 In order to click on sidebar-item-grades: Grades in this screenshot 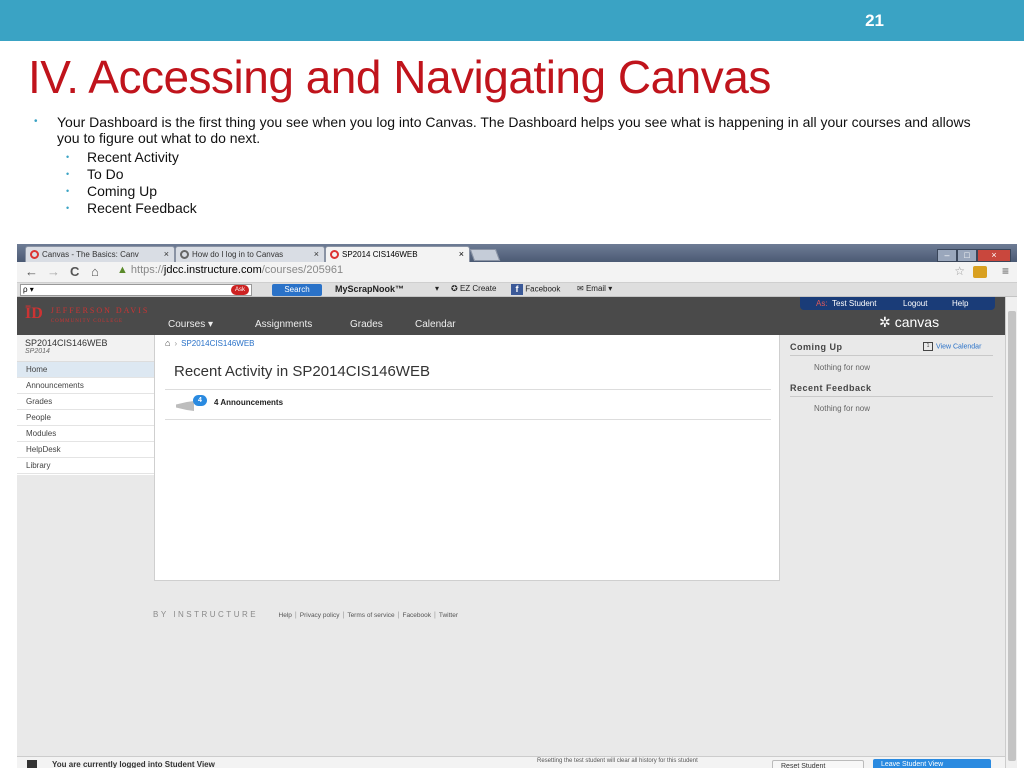, I will do `click(85, 402)`.